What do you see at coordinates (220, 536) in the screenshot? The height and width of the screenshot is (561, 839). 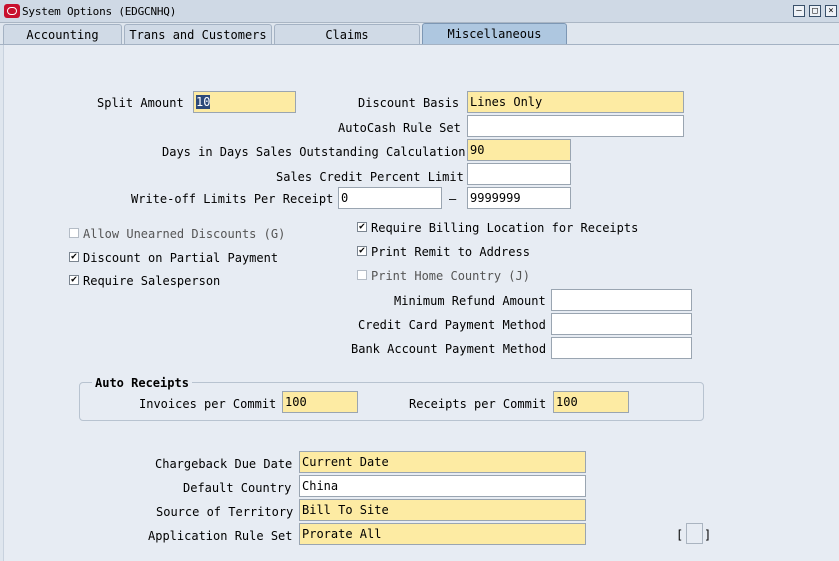 I see `application-rule-set-label: Application Rule Set` at bounding box center [220, 536].